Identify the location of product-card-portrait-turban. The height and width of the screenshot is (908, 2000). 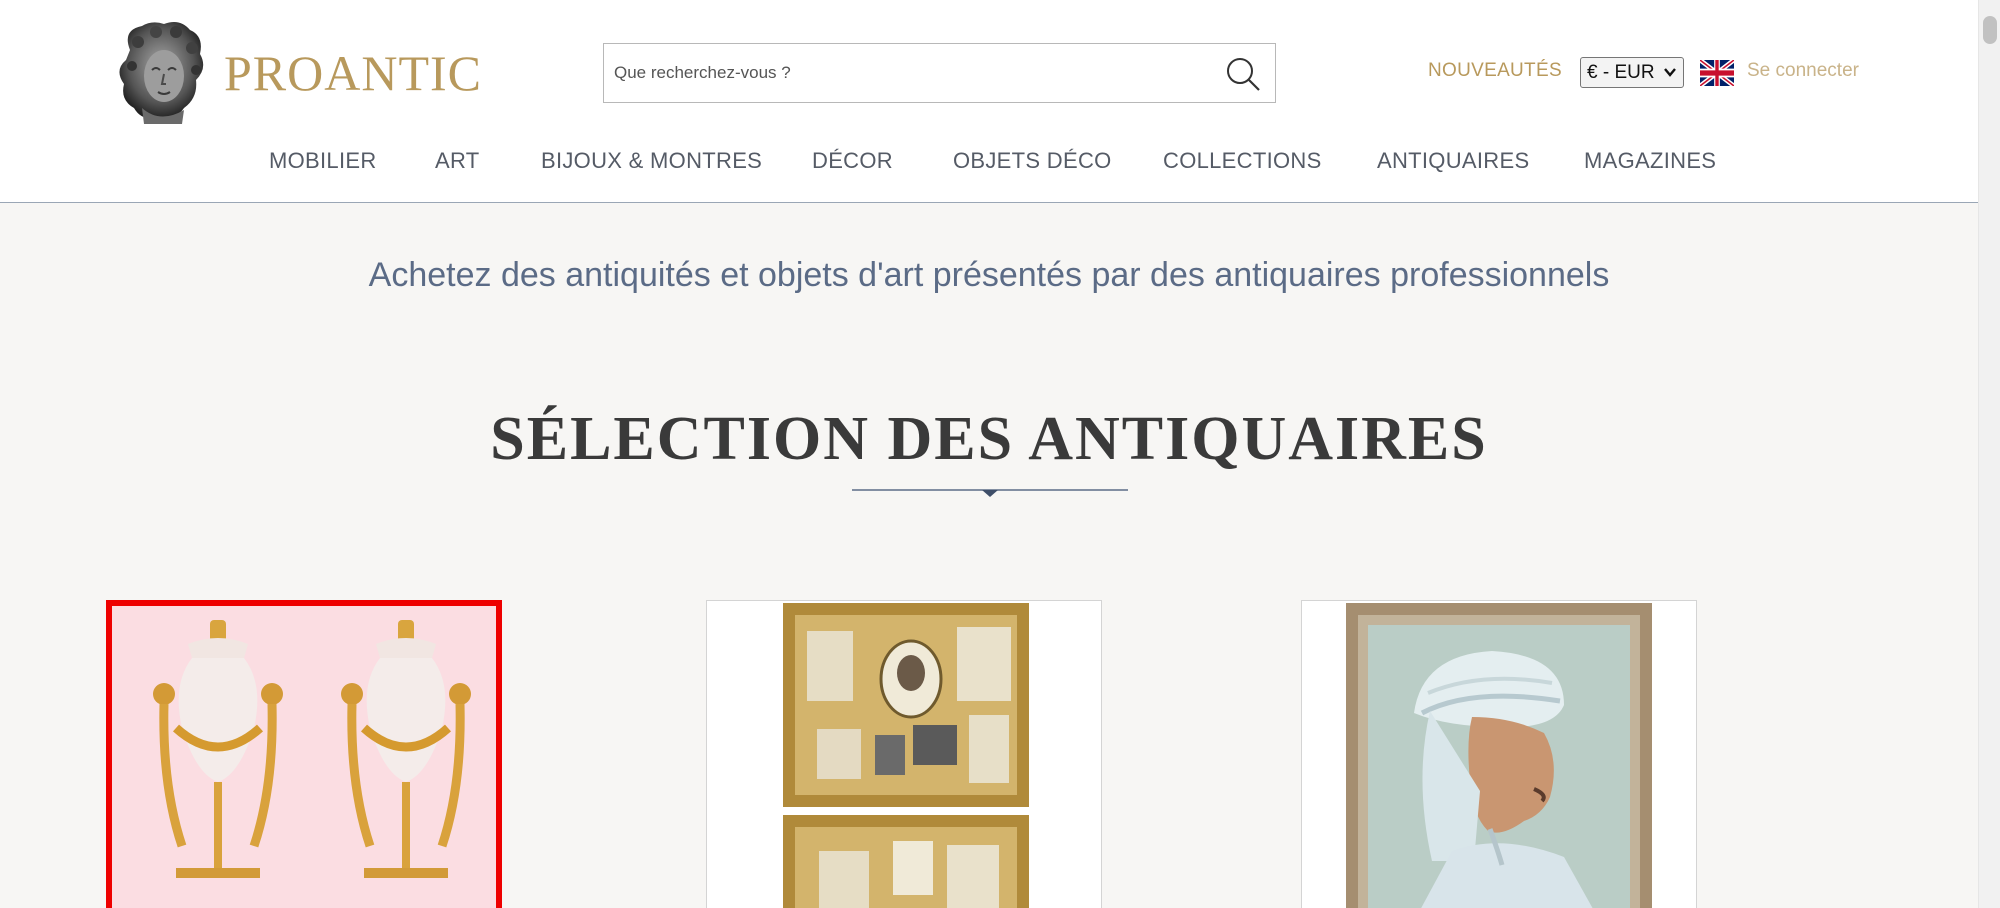
(1499, 754).